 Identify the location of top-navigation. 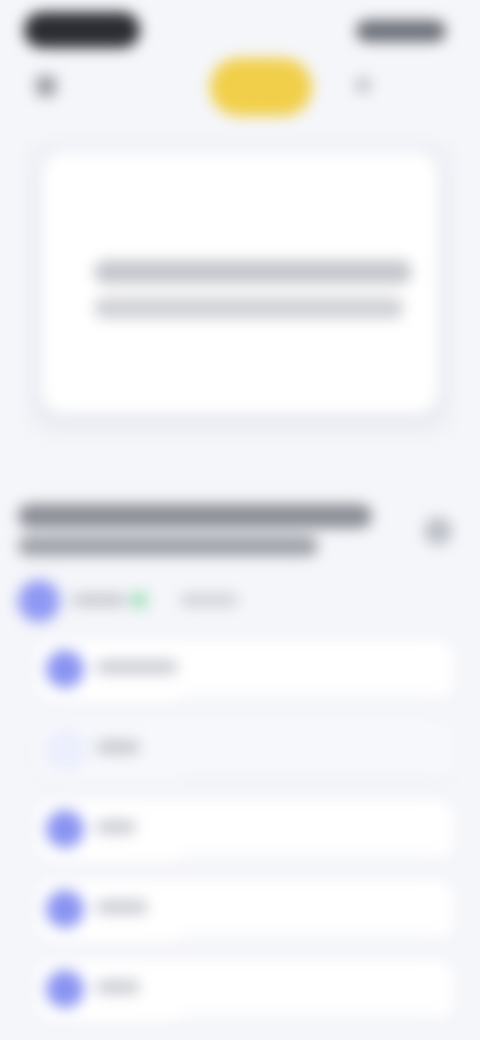
(240, 86).